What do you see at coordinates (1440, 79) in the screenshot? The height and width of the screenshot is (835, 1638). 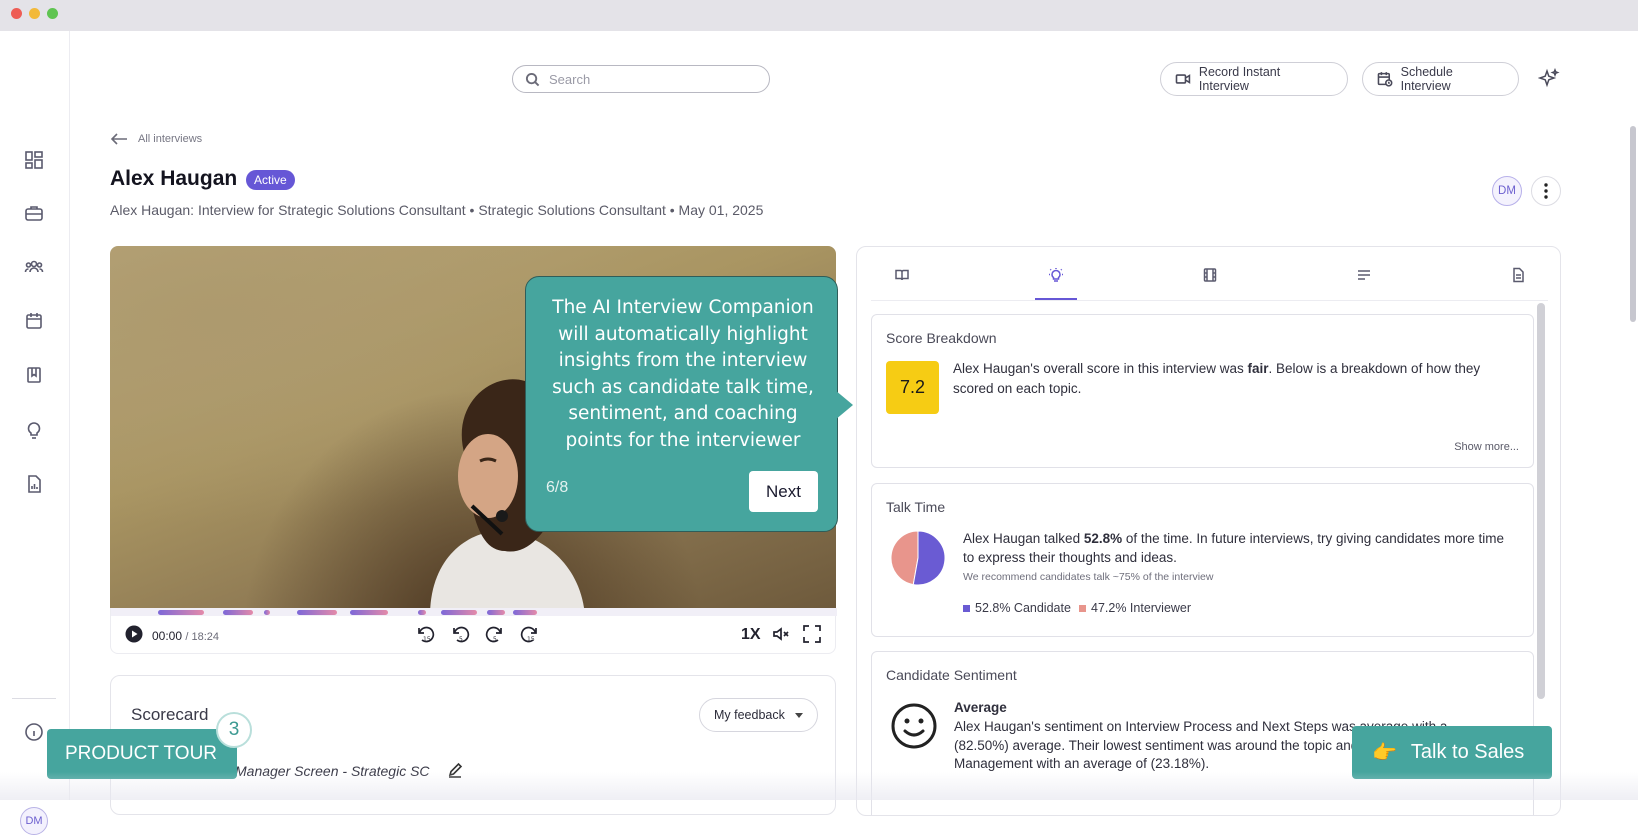 I see `schedule-interview-button: Schedule Interview` at bounding box center [1440, 79].